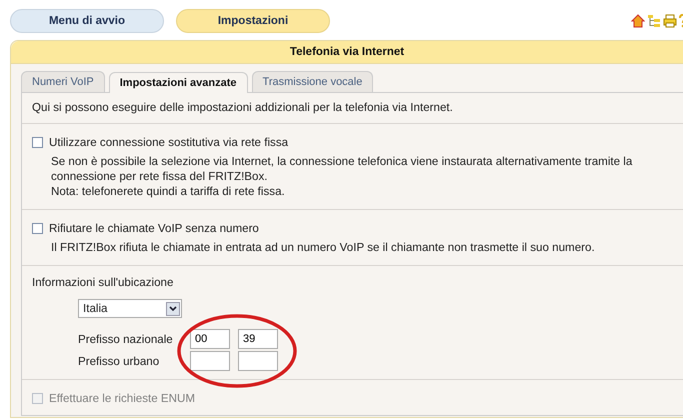  Describe the element at coordinates (670, 21) in the screenshot. I see `print-icon` at that location.